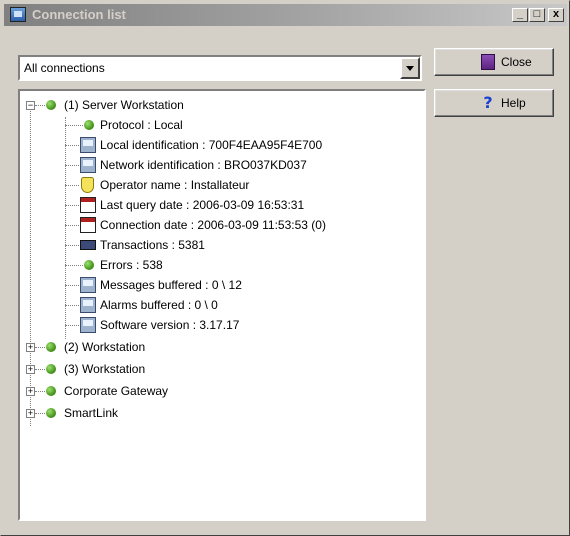 The height and width of the screenshot is (536, 570). Describe the element at coordinates (88, 245) in the screenshot. I see `keyboard-icon` at that location.